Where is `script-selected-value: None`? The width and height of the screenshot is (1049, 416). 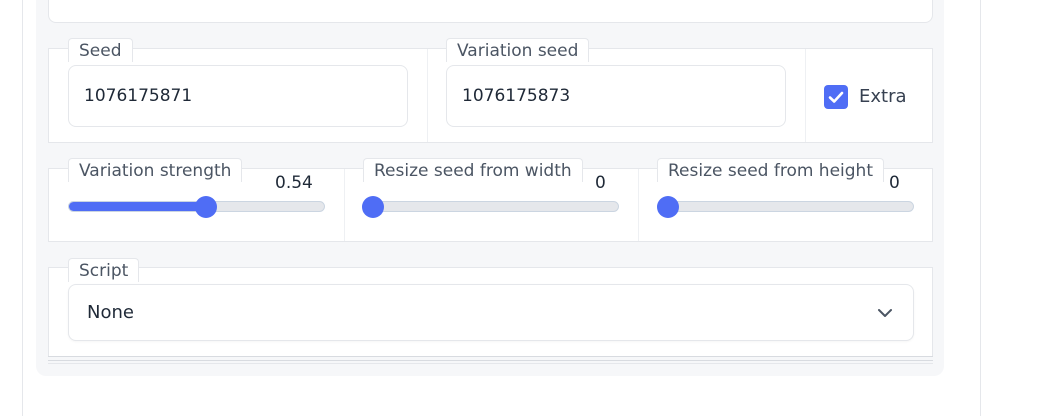 script-selected-value: None is located at coordinates (110, 312).